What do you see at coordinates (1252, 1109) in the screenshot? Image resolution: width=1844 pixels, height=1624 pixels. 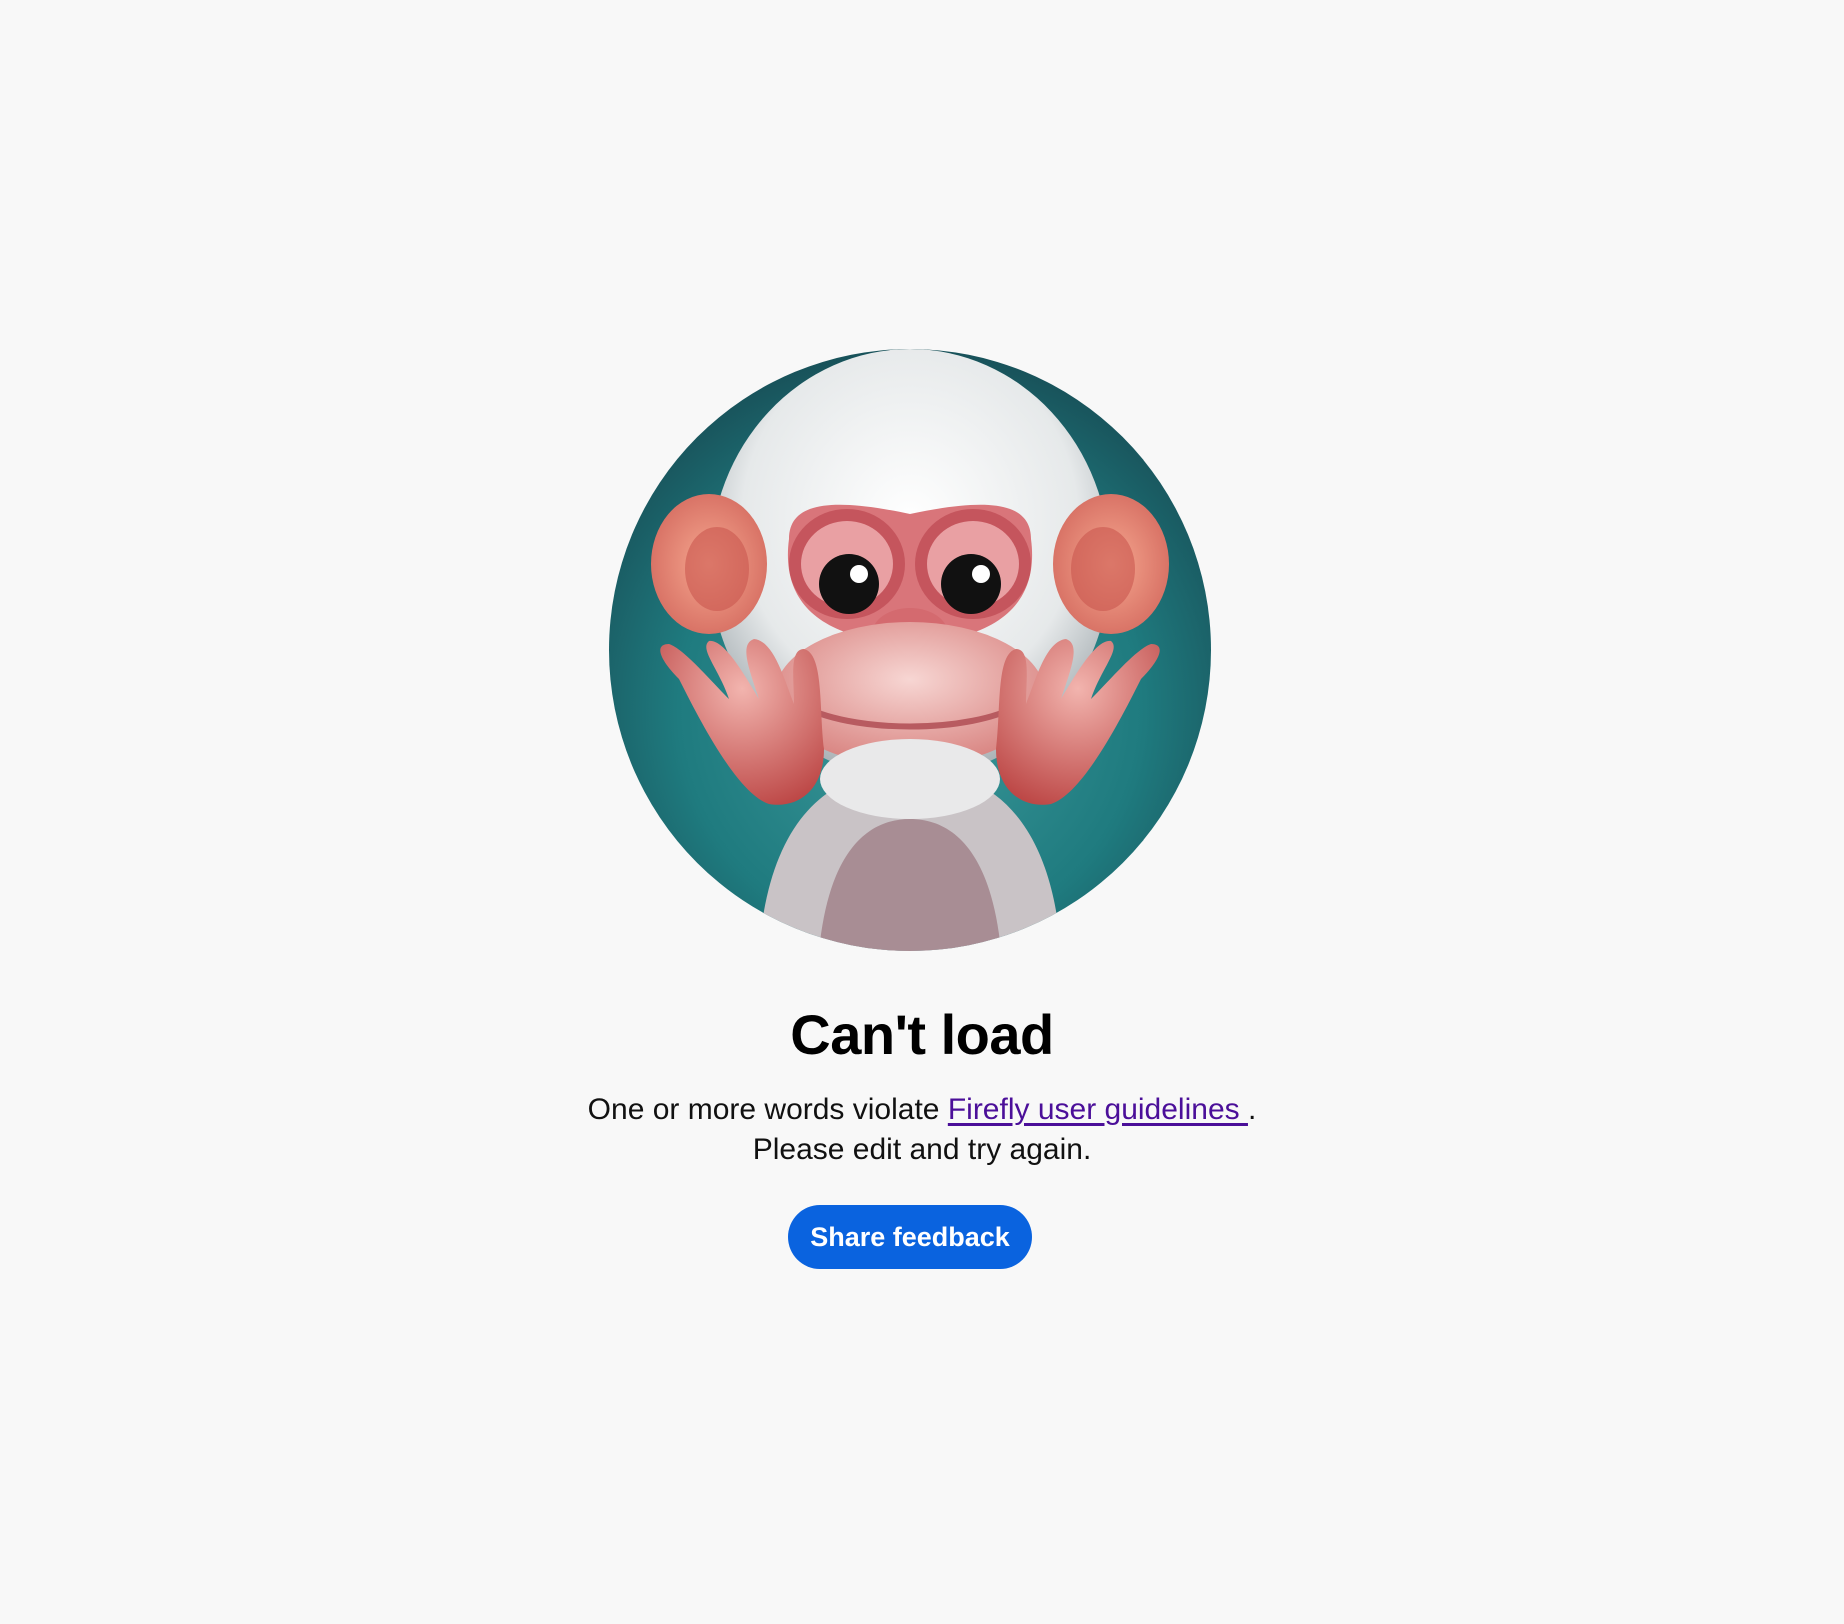 I see `message-suffix: .` at bounding box center [1252, 1109].